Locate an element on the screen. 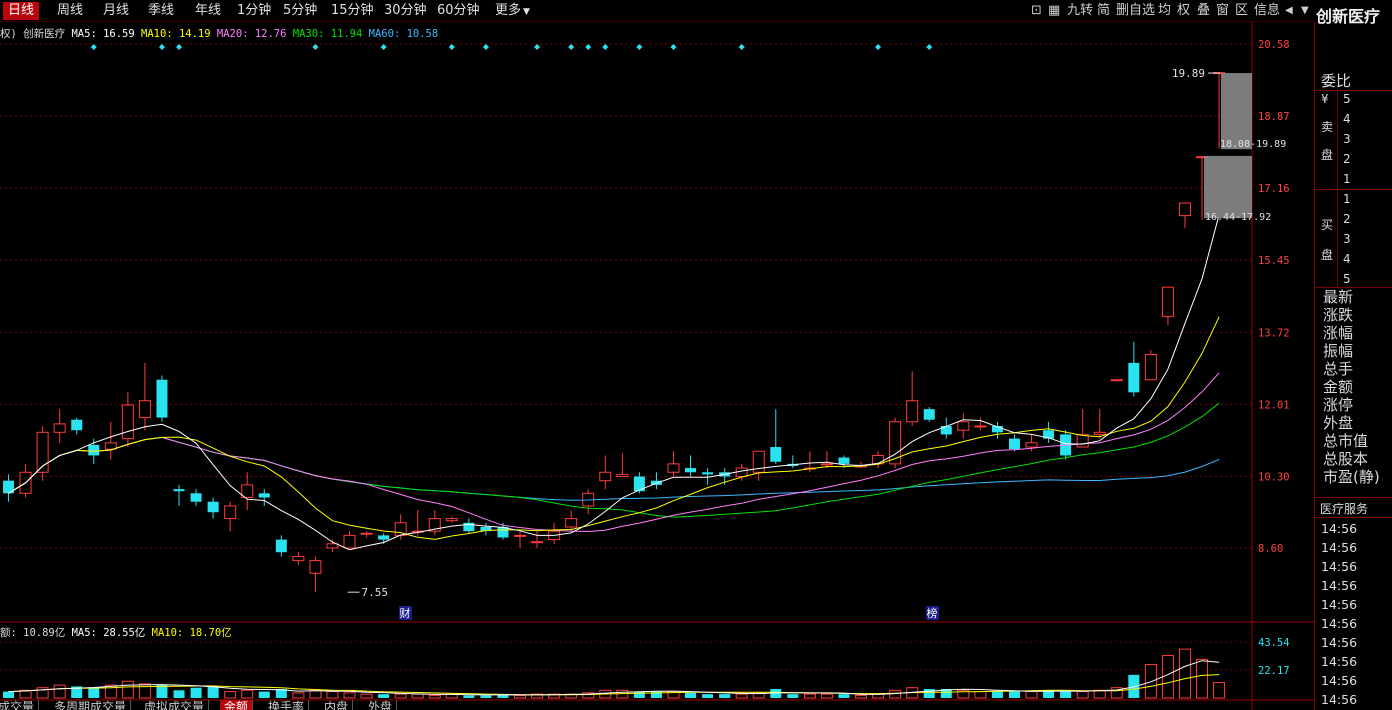 This screenshot has height=710, width=1392. indicator-tab-3: 金额 is located at coordinates (237, 705).